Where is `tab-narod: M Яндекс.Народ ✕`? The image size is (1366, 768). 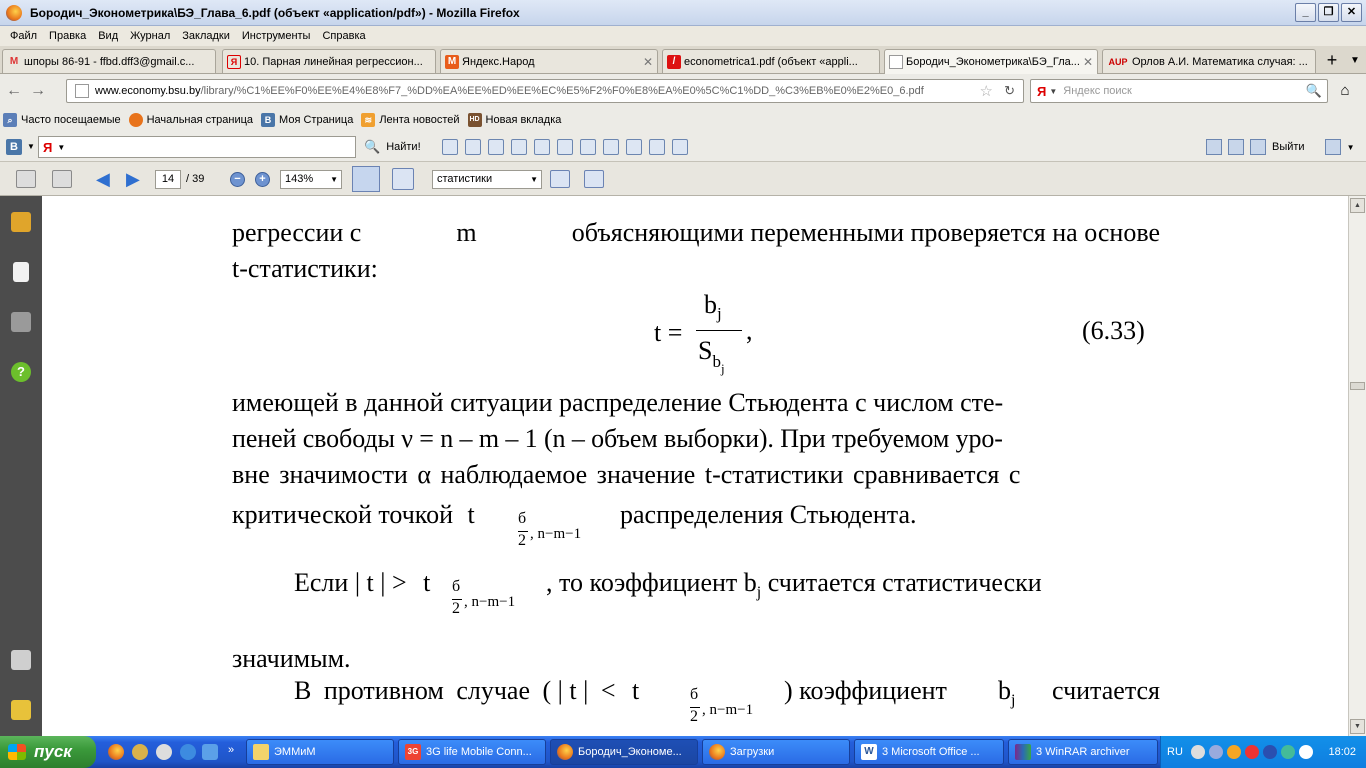 tab-narod: M Яндекс.Народ ✕ is located at coordinates (549, 61).